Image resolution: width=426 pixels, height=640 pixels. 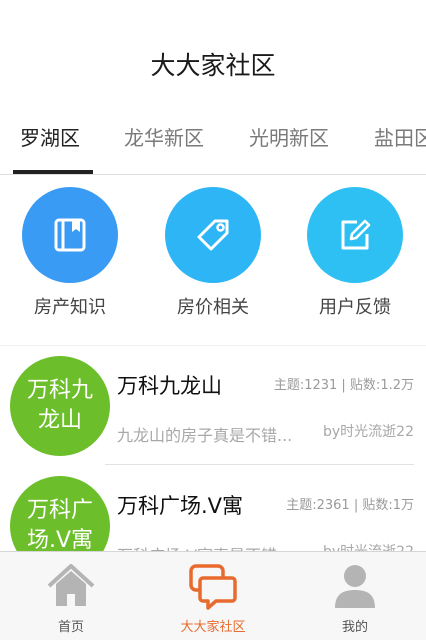 I want to click on tab-longhua: 龙华新区, so click(x=164, y=136).